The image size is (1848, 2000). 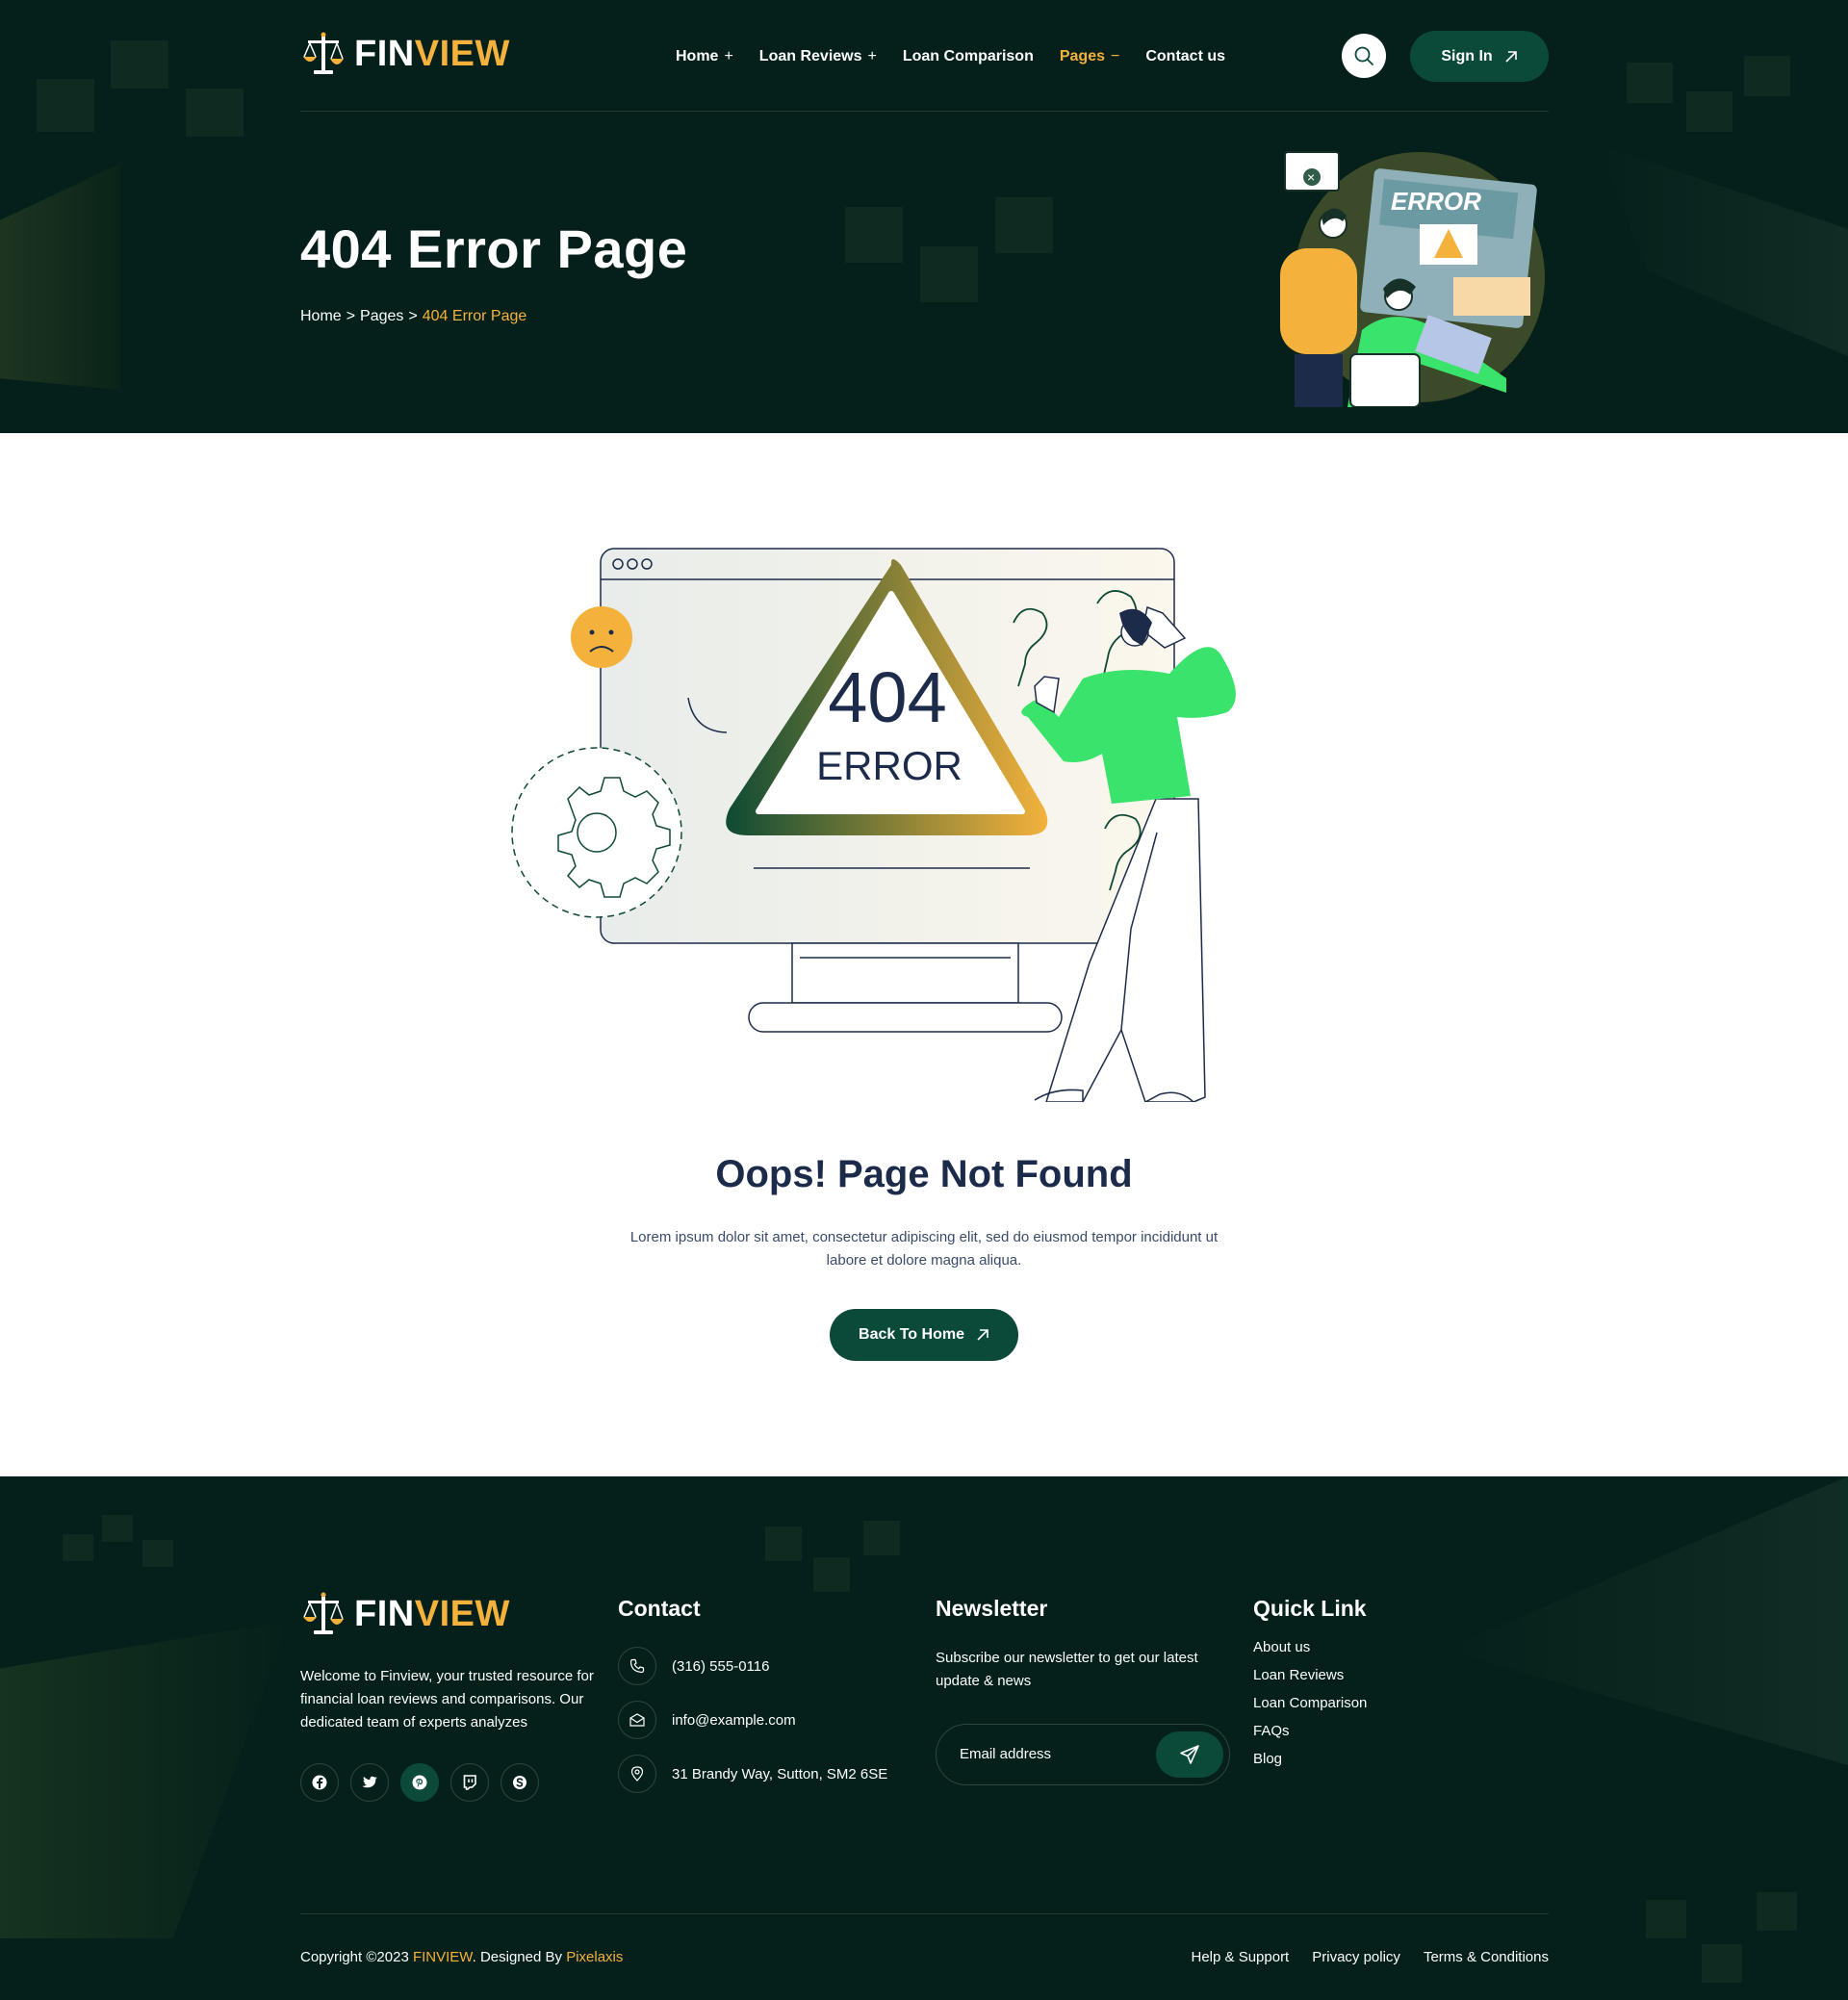 I want to click on minus-icon: −, so click(x=1115, y=56).